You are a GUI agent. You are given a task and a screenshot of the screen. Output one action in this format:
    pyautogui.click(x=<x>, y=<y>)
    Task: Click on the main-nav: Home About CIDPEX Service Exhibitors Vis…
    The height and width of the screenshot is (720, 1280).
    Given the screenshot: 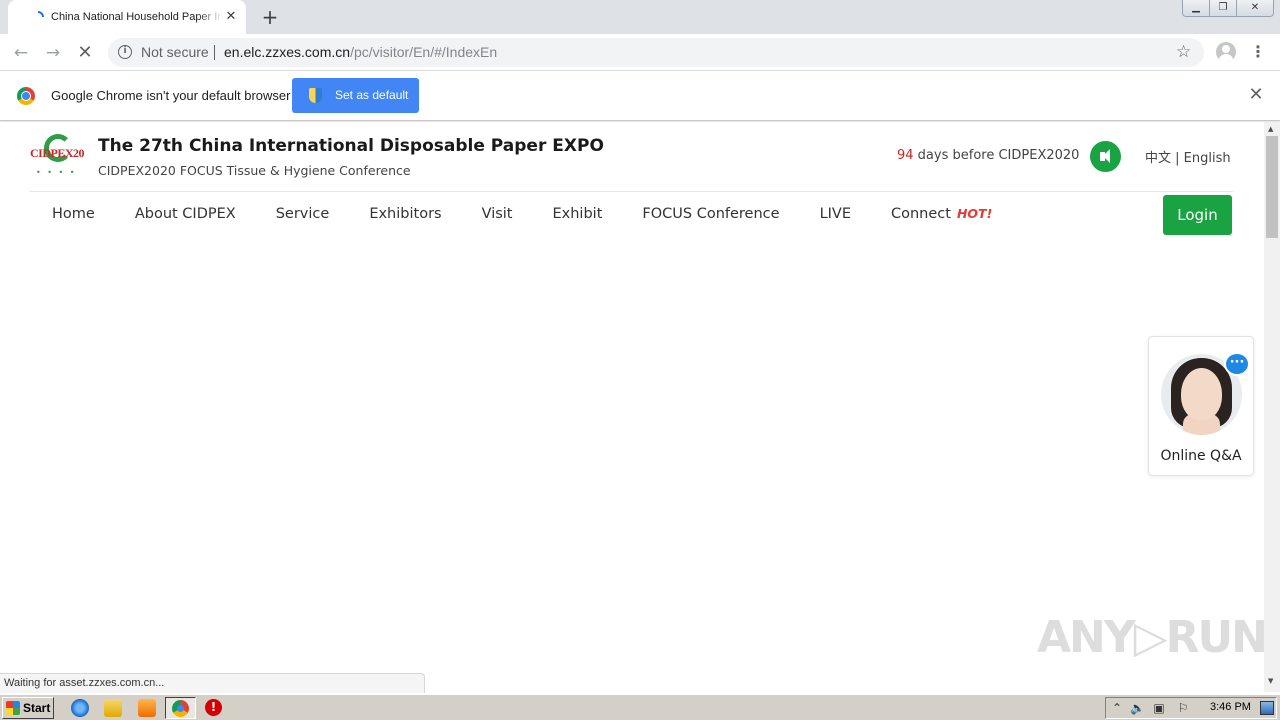 What is the action you would take?
    pyautogui.click(x=542, y=217)
    